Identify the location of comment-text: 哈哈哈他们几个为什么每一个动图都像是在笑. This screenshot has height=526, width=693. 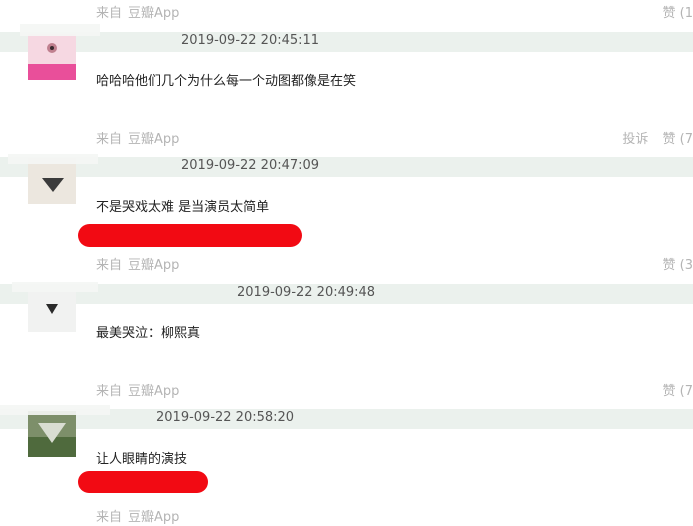
(226, 81).